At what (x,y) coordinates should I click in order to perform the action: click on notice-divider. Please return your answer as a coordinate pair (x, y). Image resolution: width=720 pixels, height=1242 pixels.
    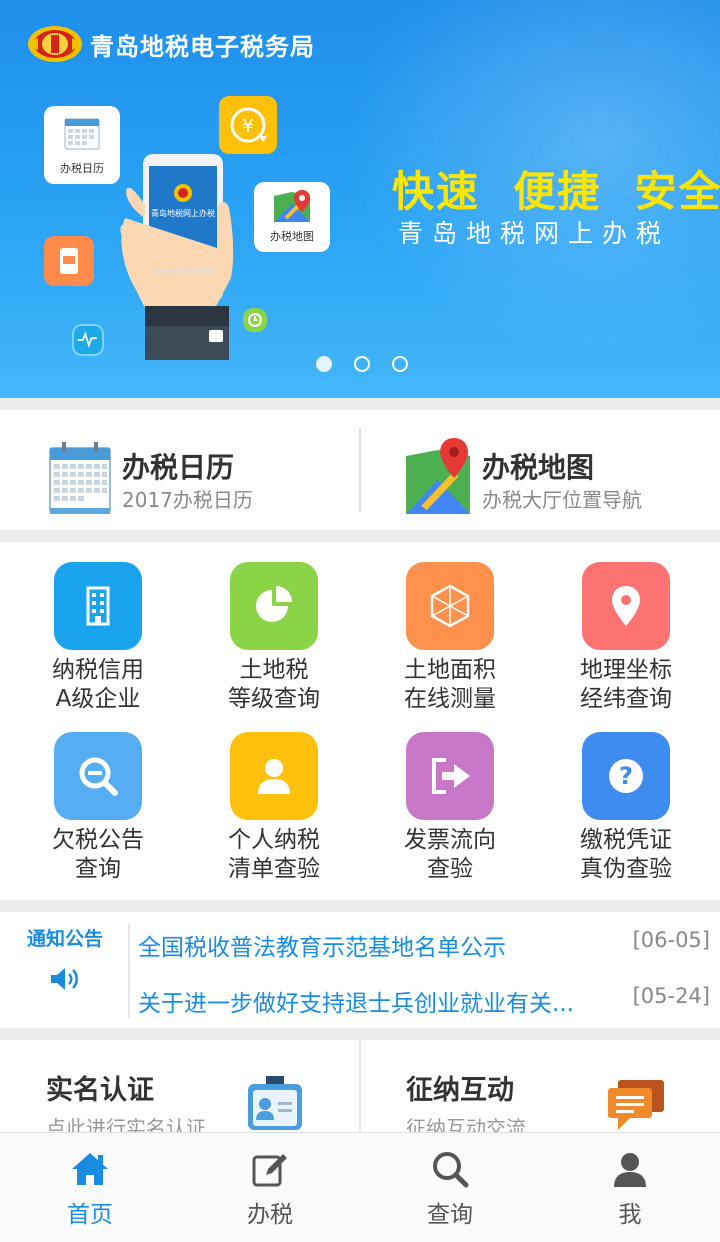
    Looking at the image, I should click on (129, 971).